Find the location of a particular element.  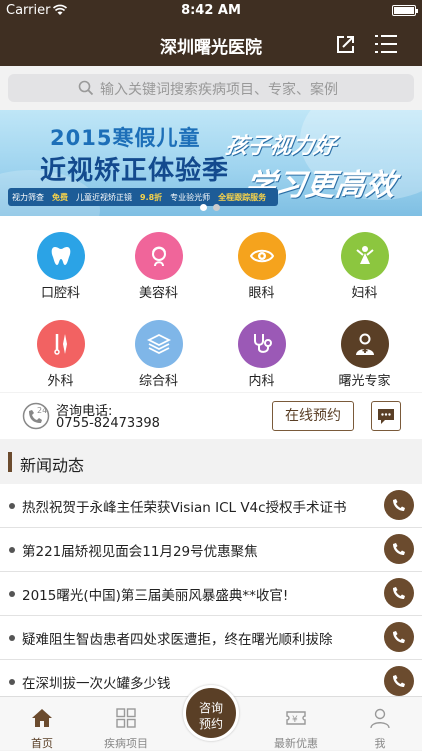

news-title: 第221届矫视见面会11月29号优惠聚焦 is located at coordinates (198, 550).